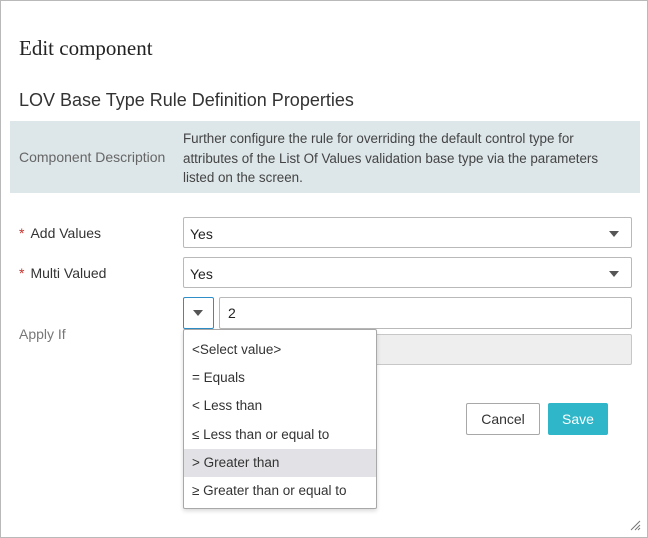 The height and width of the screenshot is (538, 648). Describe the element at coordinates (280, 463) in the screenshot. I see `option-greater-than: > Greater than` at that location.